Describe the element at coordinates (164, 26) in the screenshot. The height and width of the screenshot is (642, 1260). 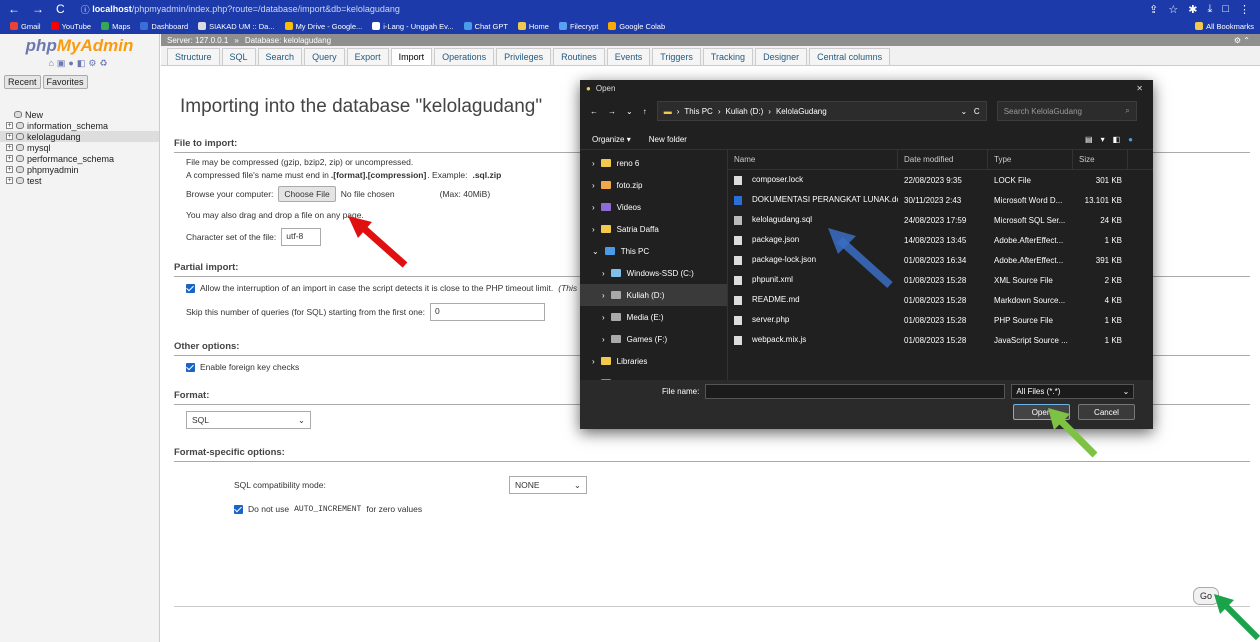
I see `bookmark-item: Dashboard` at that location.